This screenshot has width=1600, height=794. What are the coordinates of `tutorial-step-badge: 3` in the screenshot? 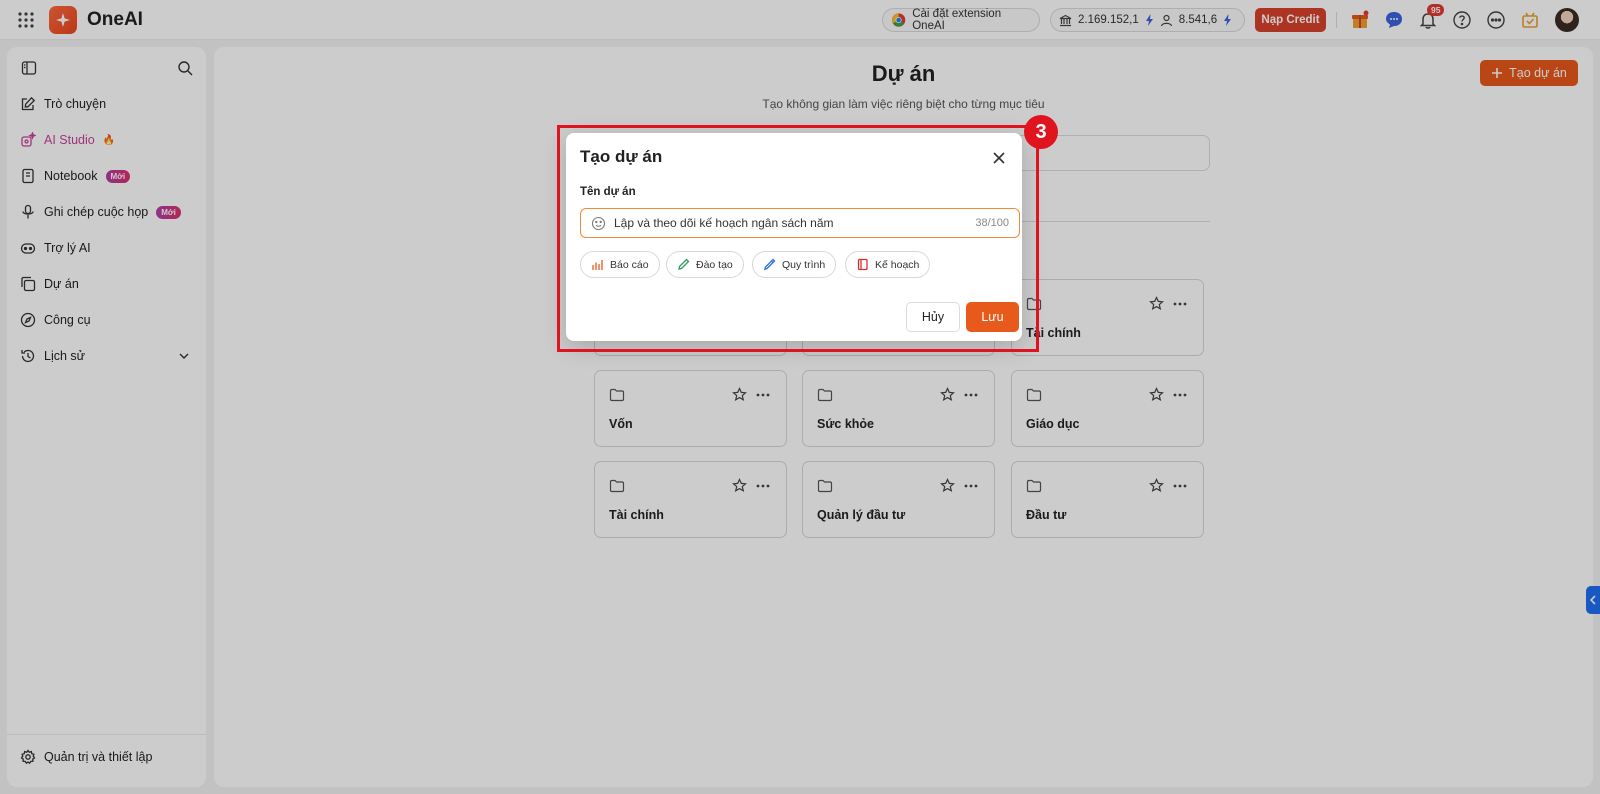 It's located at (1041, 132).